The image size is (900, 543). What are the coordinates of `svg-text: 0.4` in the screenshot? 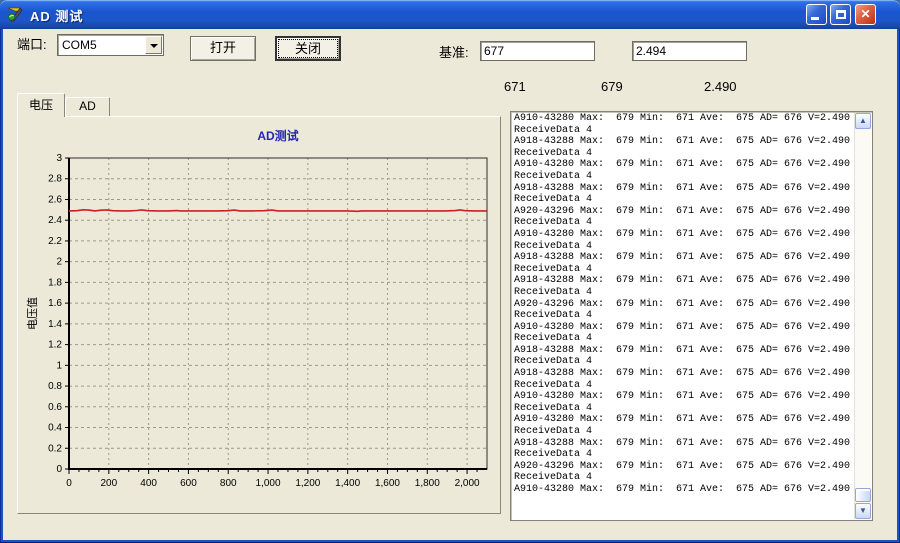 It's located at (55, 428).